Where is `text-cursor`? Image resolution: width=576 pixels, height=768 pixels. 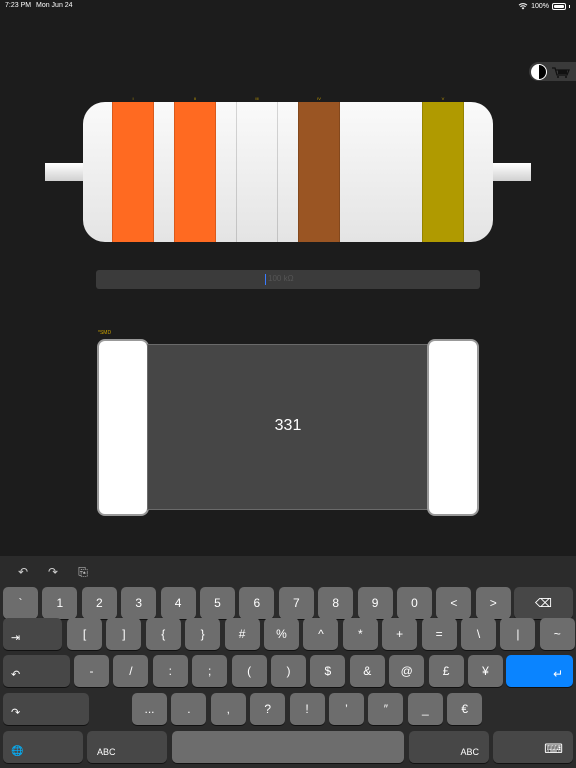 text-cursor is located at coordinates (265, 279).